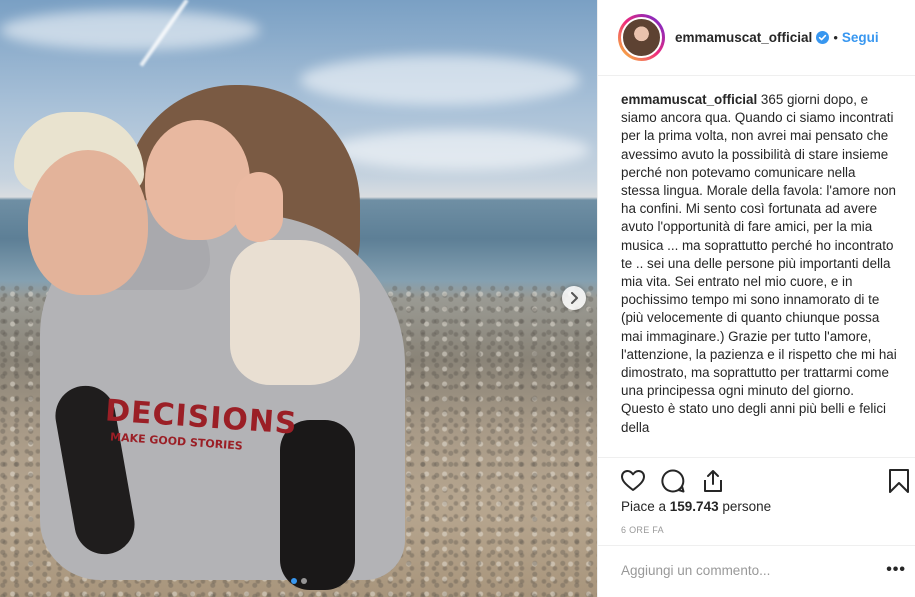 This screenshot has height=597, width=915. I want to click on chevron-right-icon, so click(574, 298).